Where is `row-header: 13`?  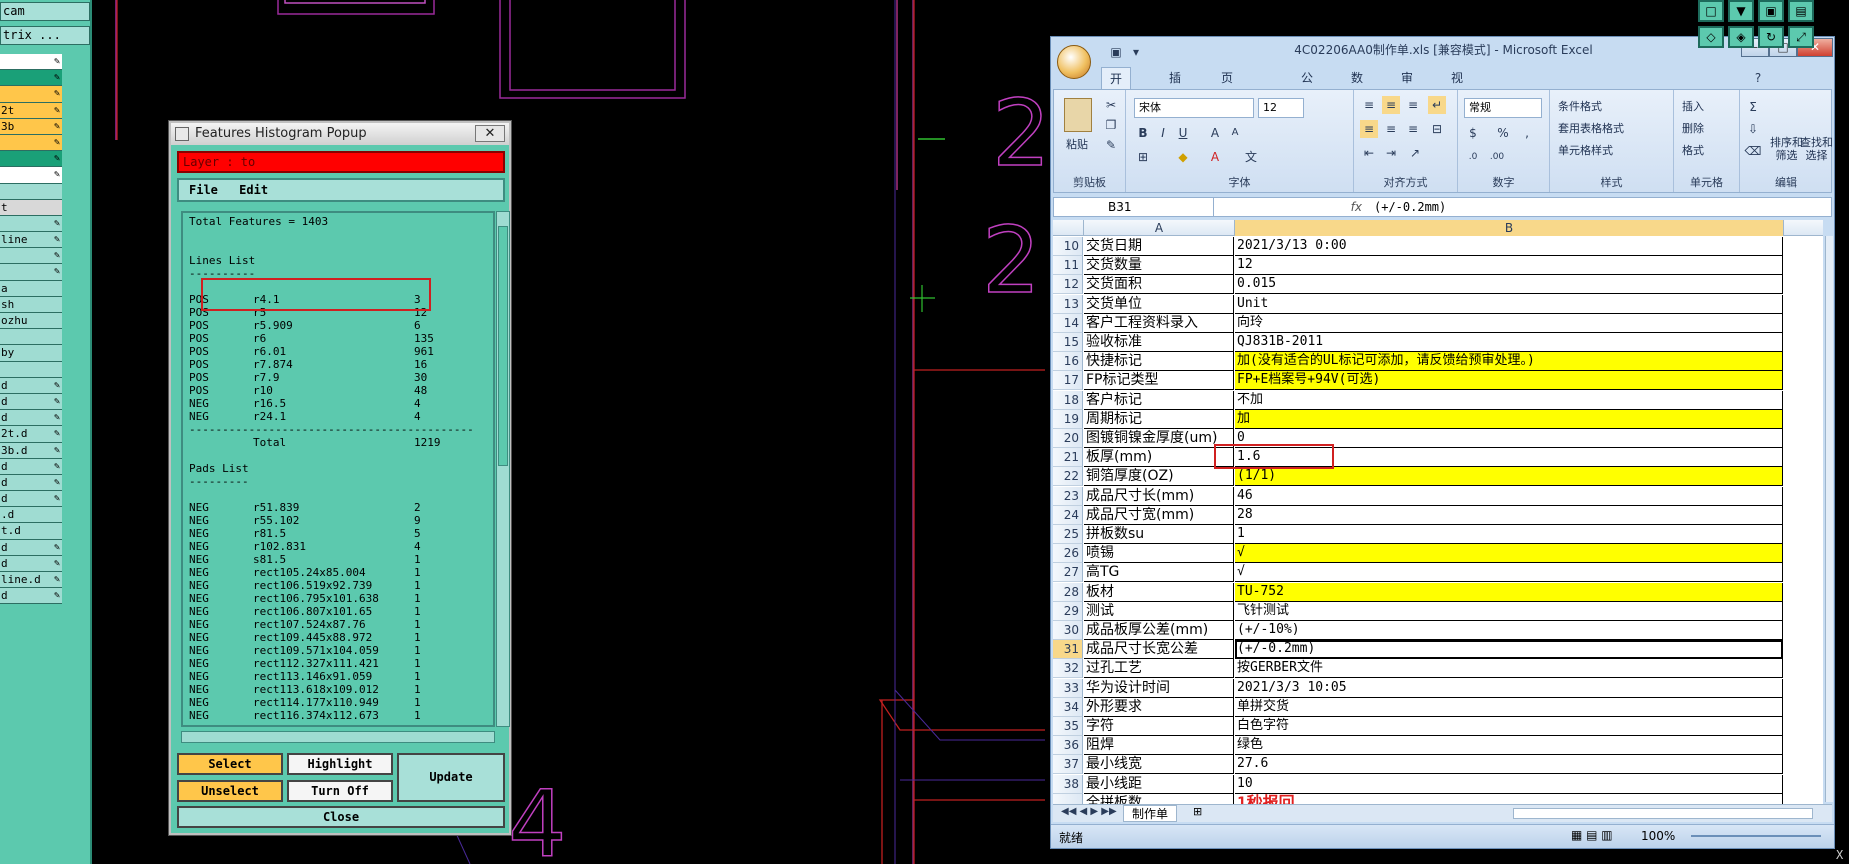
row-header: 13 is located at coordinates (1068, 304).